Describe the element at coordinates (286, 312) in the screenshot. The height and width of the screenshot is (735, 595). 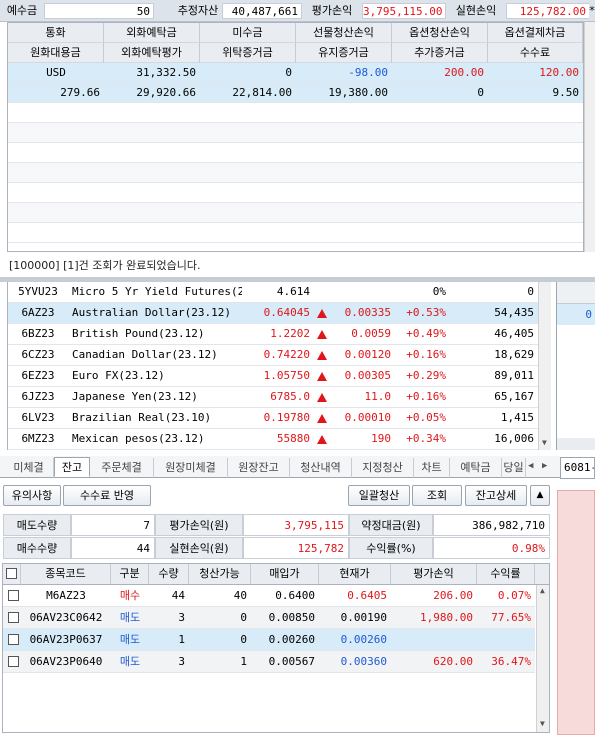
I see `quote-price: 0.64045` at that location.